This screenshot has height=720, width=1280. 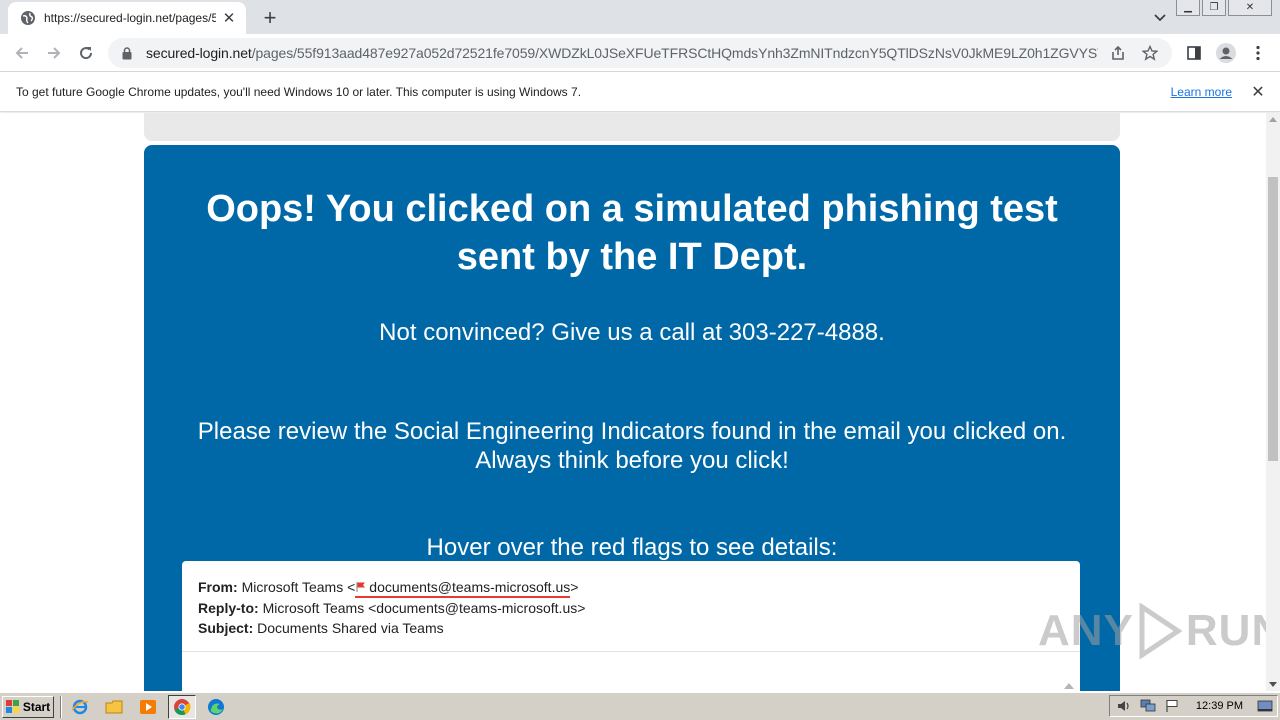 What do you see at coordinates (61, 706) in the screenshot?
I see `taskbar-separator` at bounding box center [61, 706].